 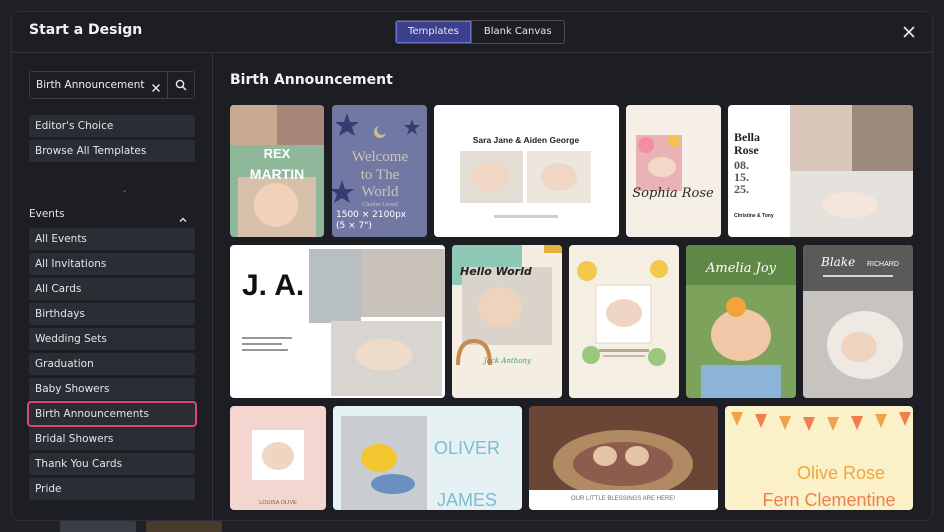 What do you see at coordinates (526, 140) in the screenshot?
I see `card-text: Sara Jane & Aiden George` at bounding box center [526, 140].